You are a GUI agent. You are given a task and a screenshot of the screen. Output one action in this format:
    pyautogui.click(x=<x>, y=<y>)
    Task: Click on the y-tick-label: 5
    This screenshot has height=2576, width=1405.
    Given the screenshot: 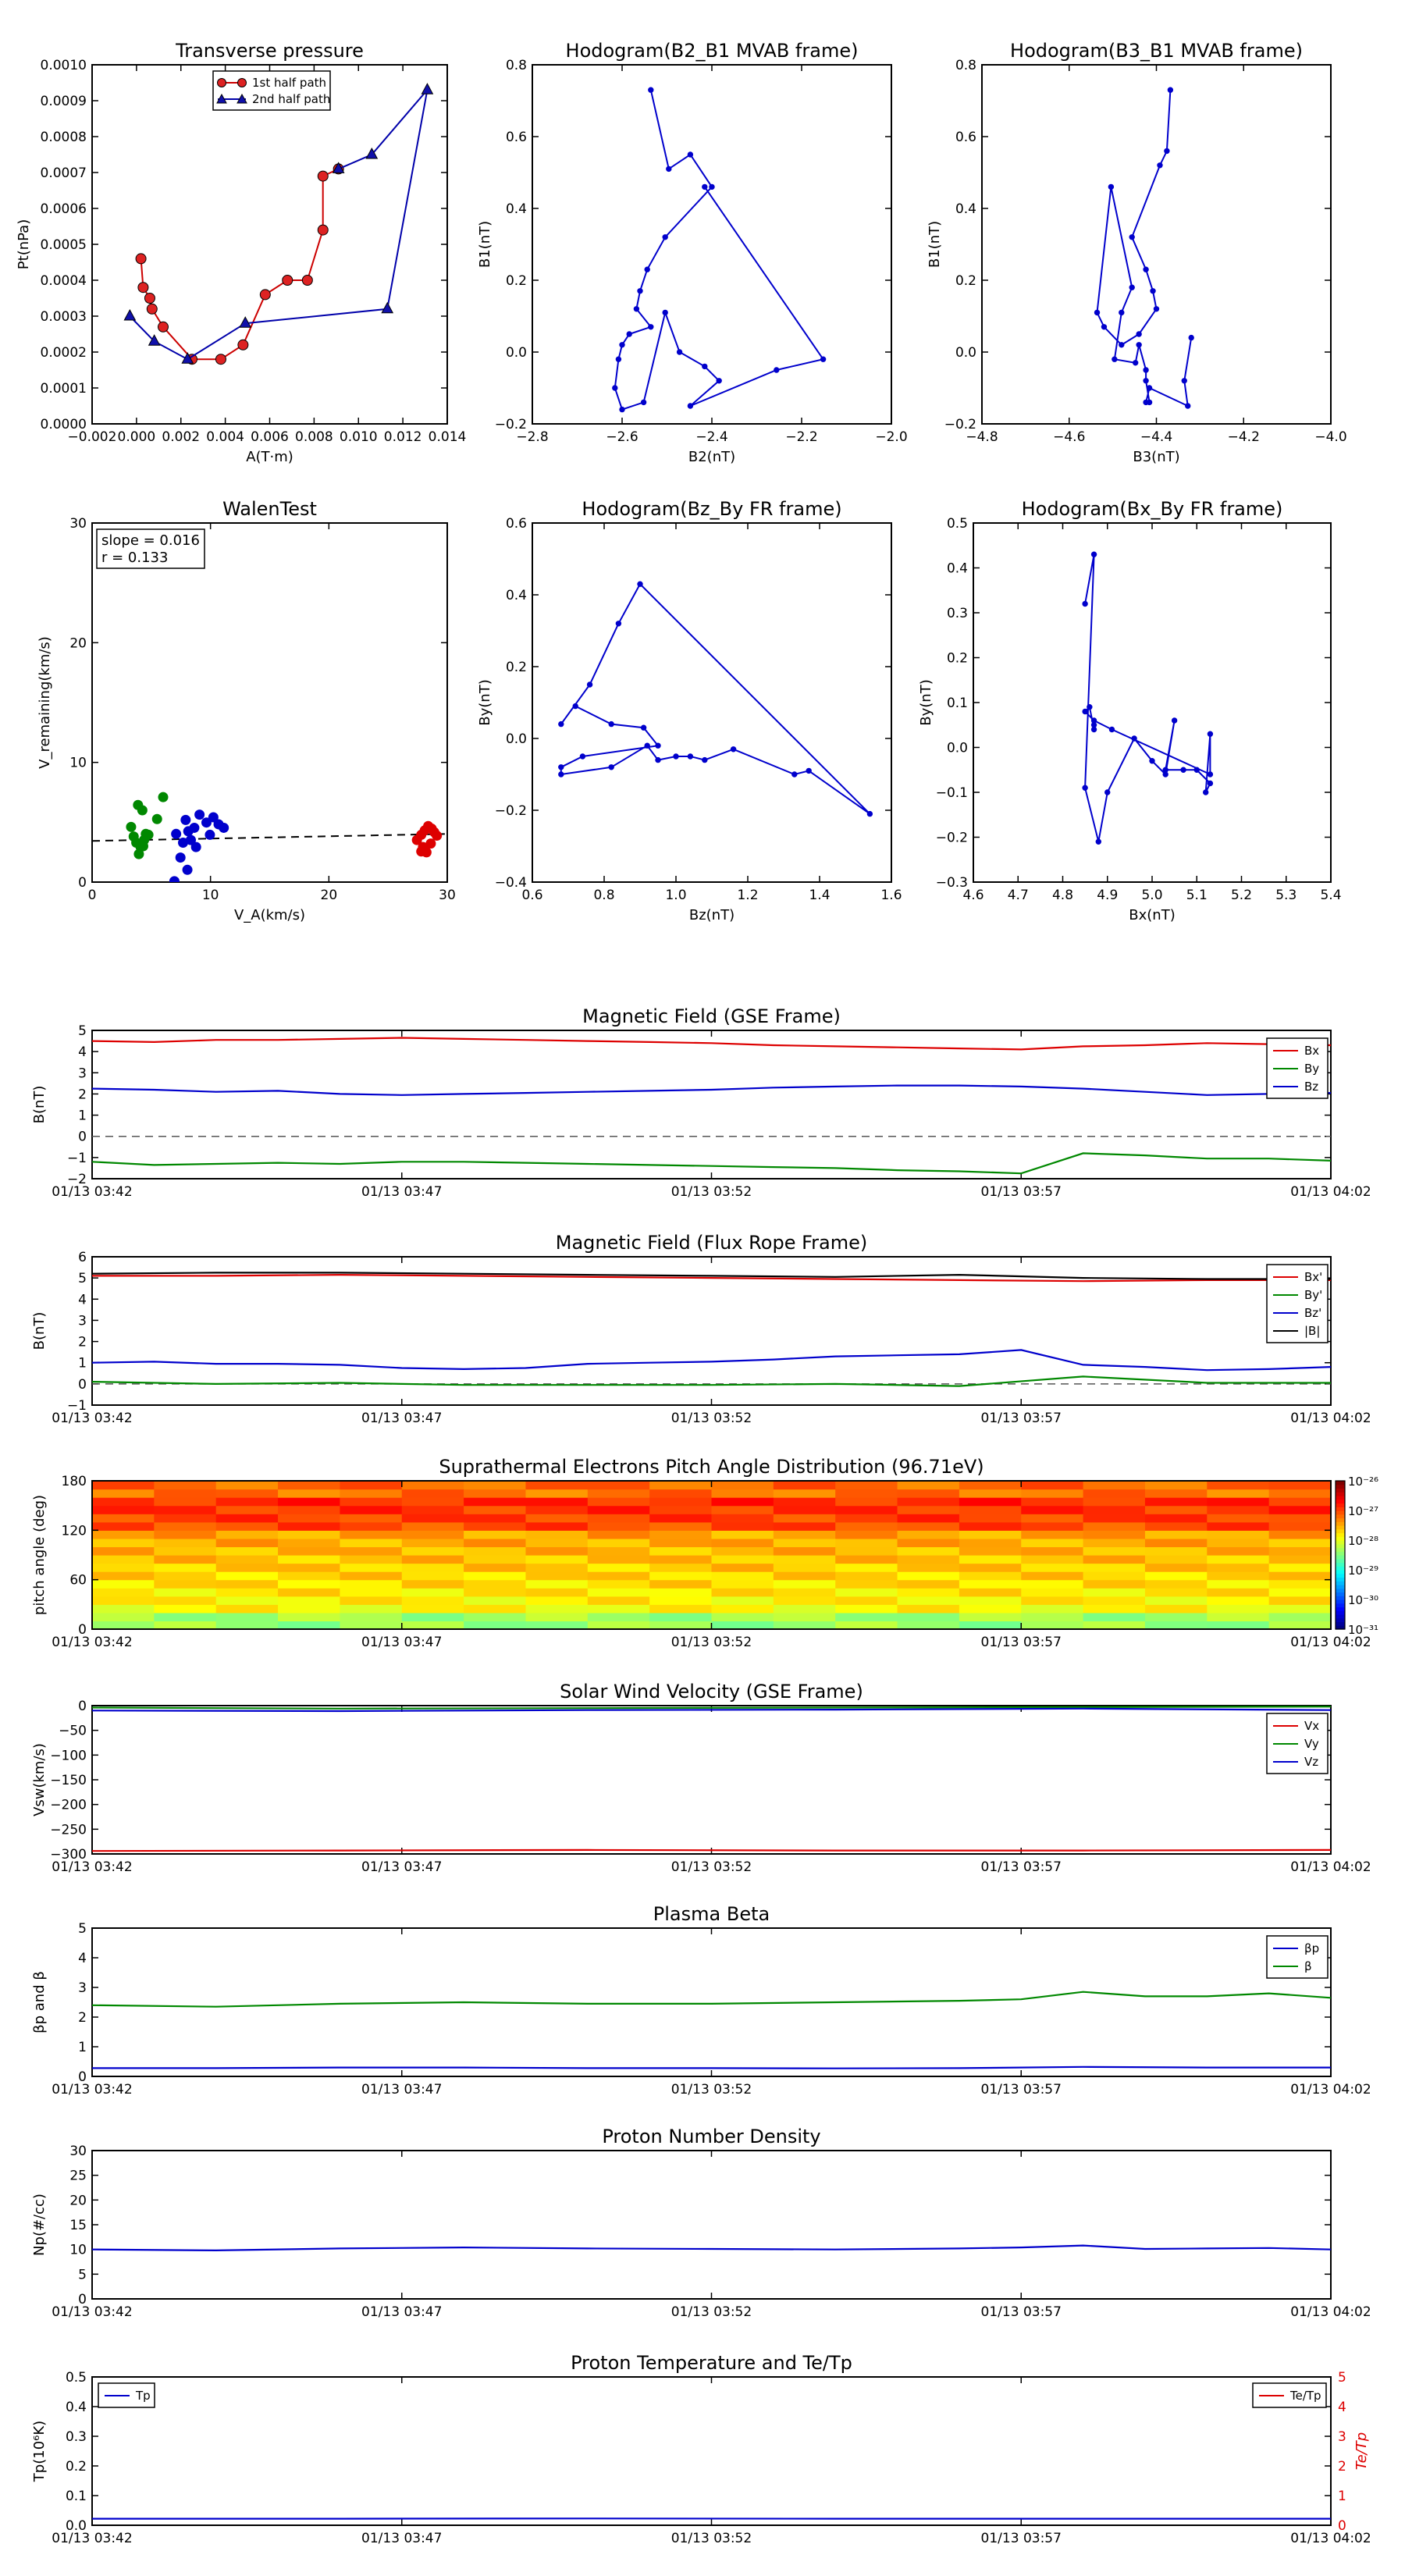 What is the action you would take?
    pyautogui.click(x=82, y=1929)
    